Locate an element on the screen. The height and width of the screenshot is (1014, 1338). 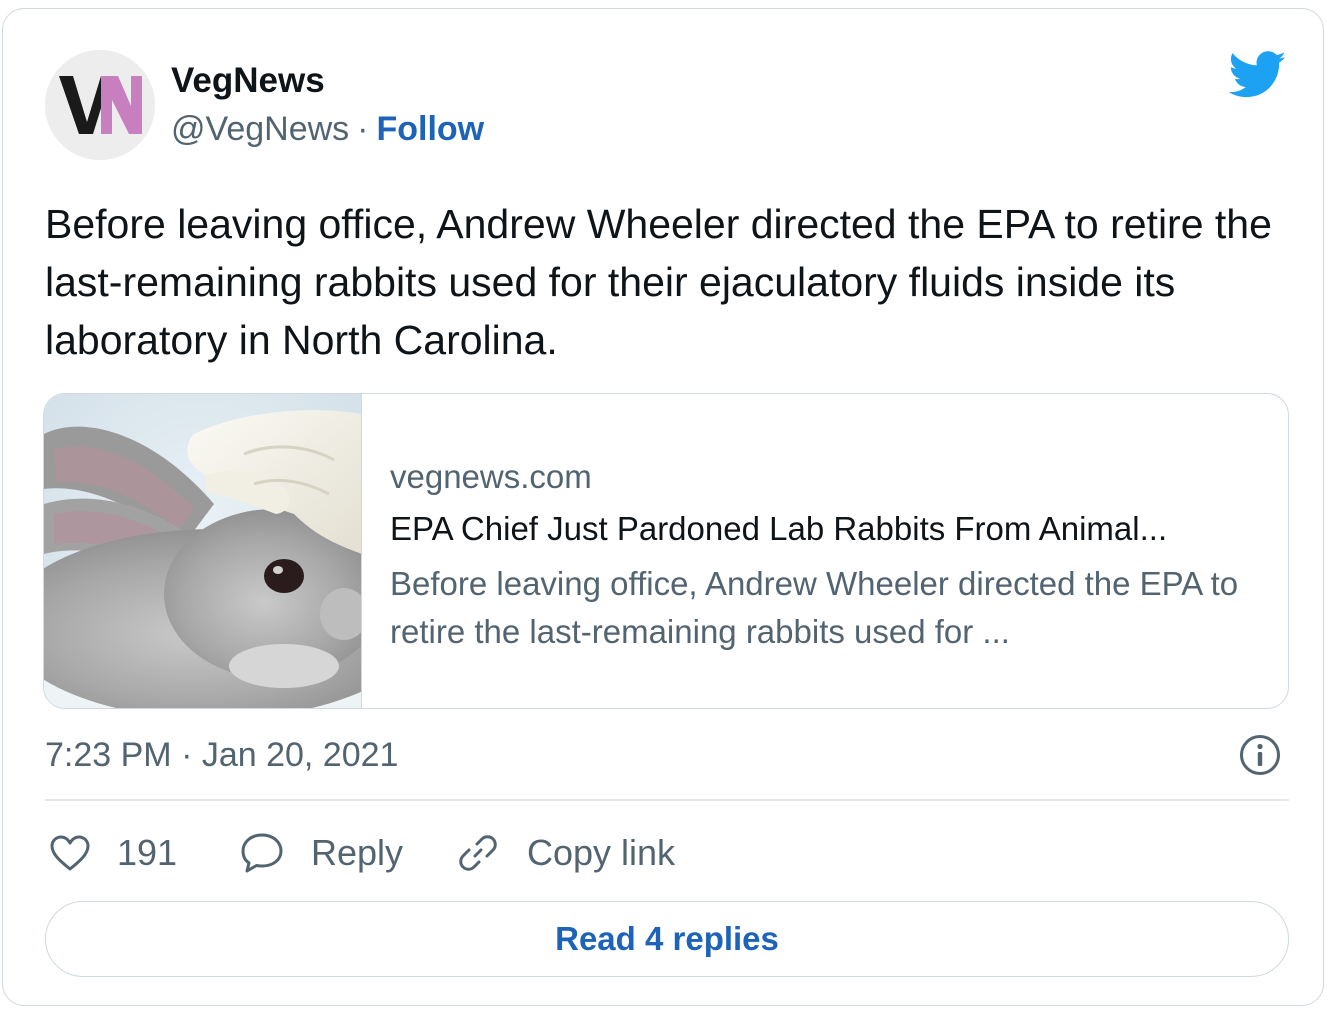
like-count: 191 is located at coordinates (147, 852).